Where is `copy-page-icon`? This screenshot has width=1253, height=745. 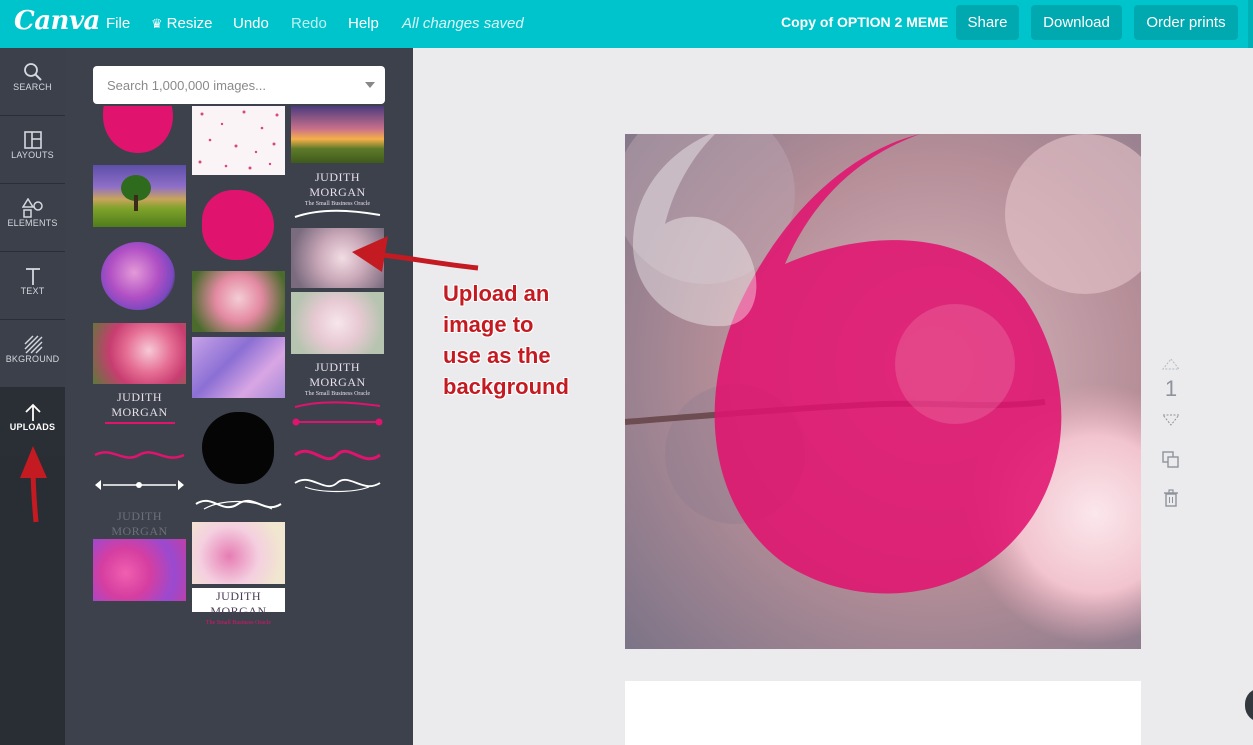
copy-page-icon is located at coordinates (1171, 460).